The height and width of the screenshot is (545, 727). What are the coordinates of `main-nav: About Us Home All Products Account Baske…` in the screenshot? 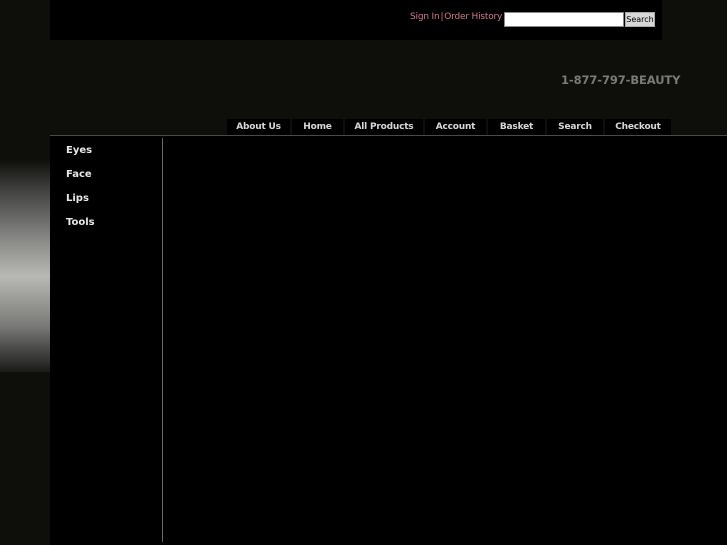 It's located at (450, 127).